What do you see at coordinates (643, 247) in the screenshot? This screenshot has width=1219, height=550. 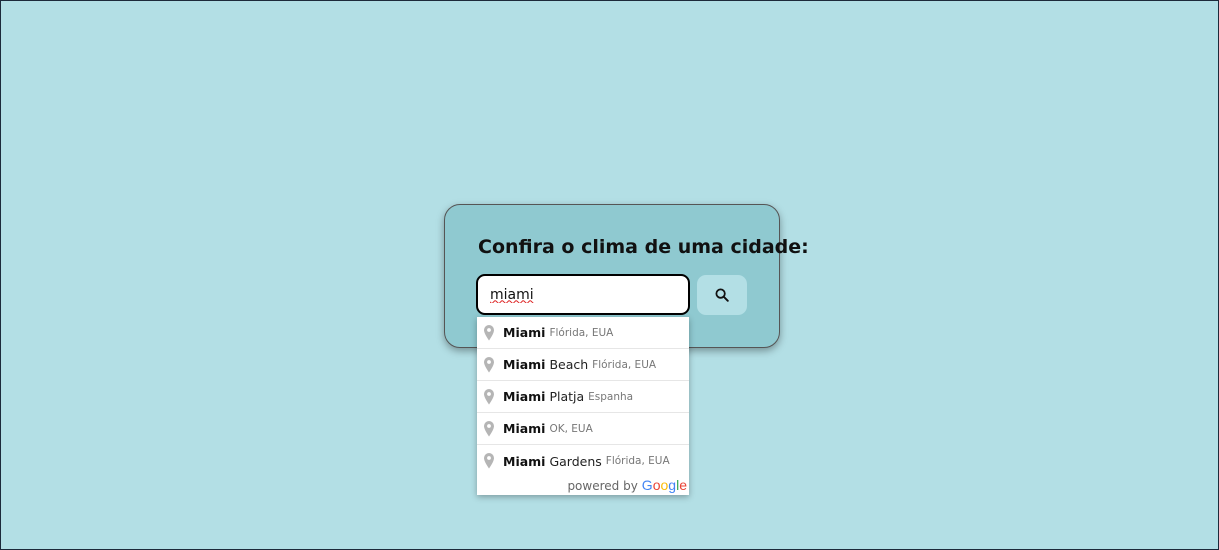 I see `card-title: Confira o clima de uma cidade:` at bounding box center [643, 247].